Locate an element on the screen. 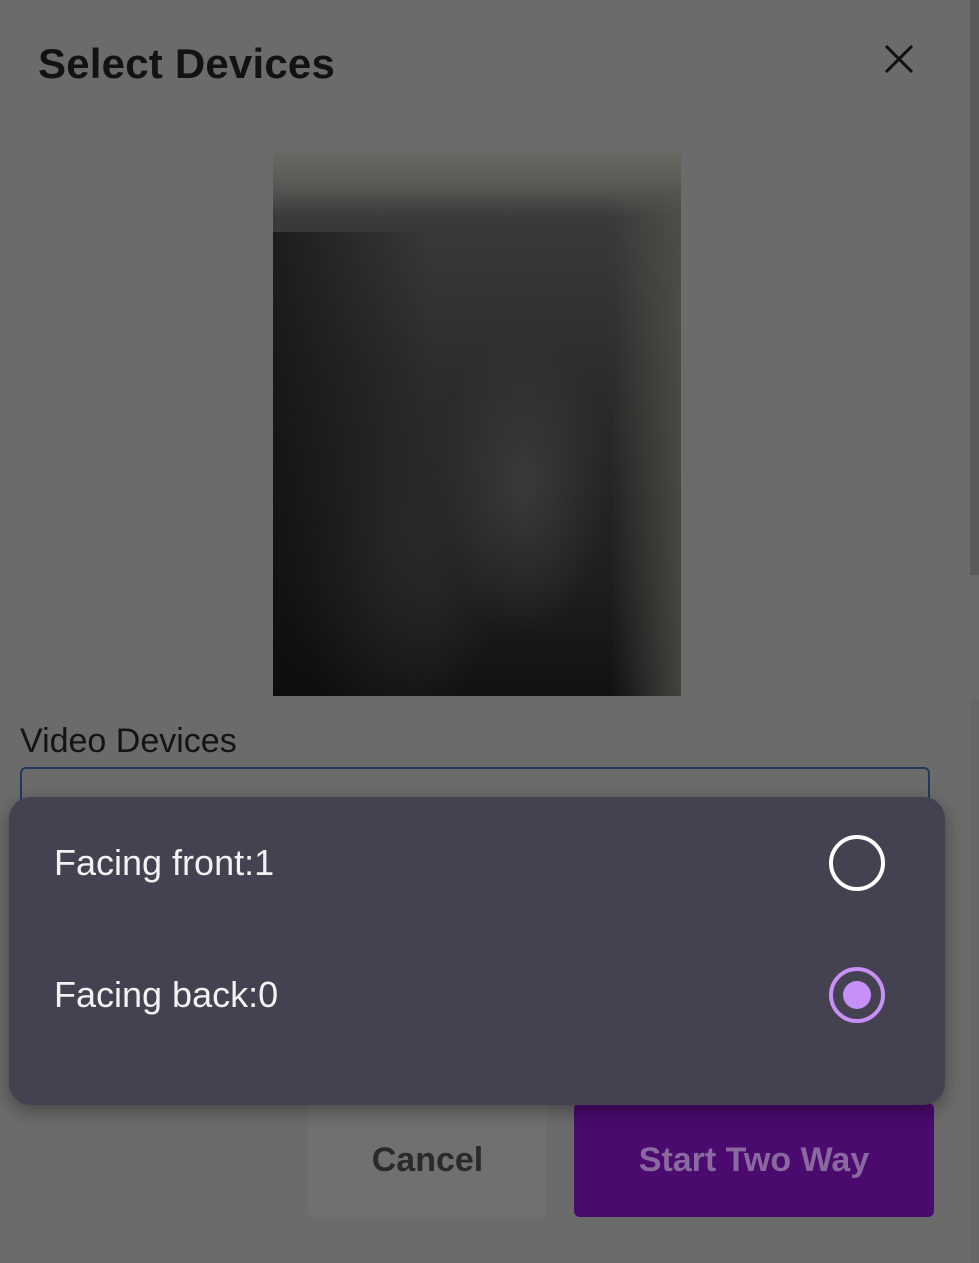  radio-unchecked-icon is located at coordinates (857, 863).